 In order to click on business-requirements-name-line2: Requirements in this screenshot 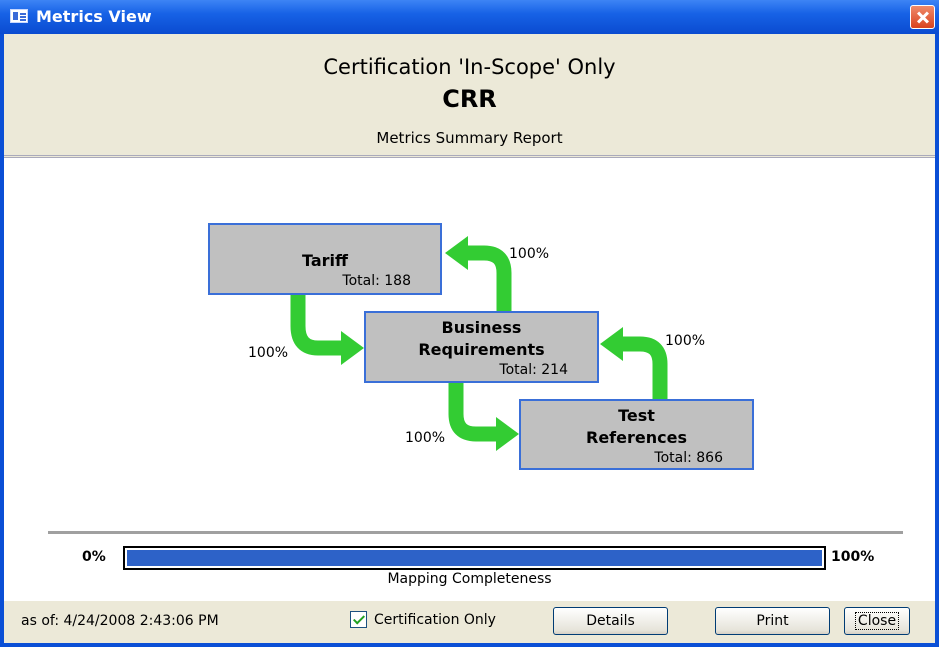, I will do `click(481, 349)`.